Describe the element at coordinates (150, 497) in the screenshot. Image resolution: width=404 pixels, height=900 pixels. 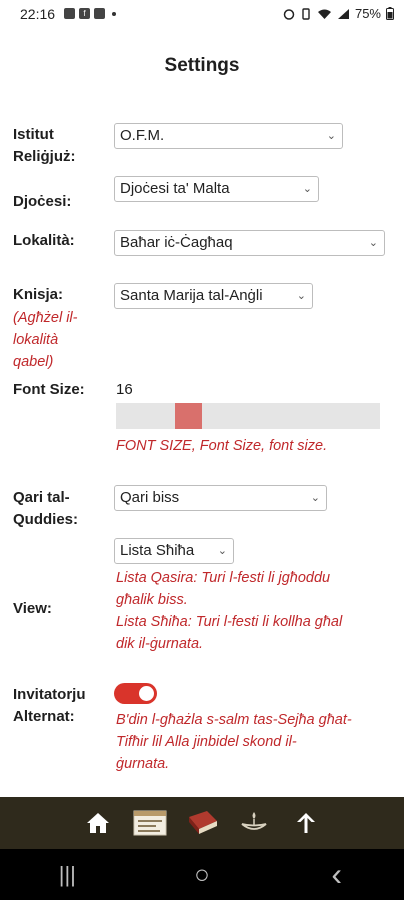
I see `qari-select-value: Qari biss` at that location.